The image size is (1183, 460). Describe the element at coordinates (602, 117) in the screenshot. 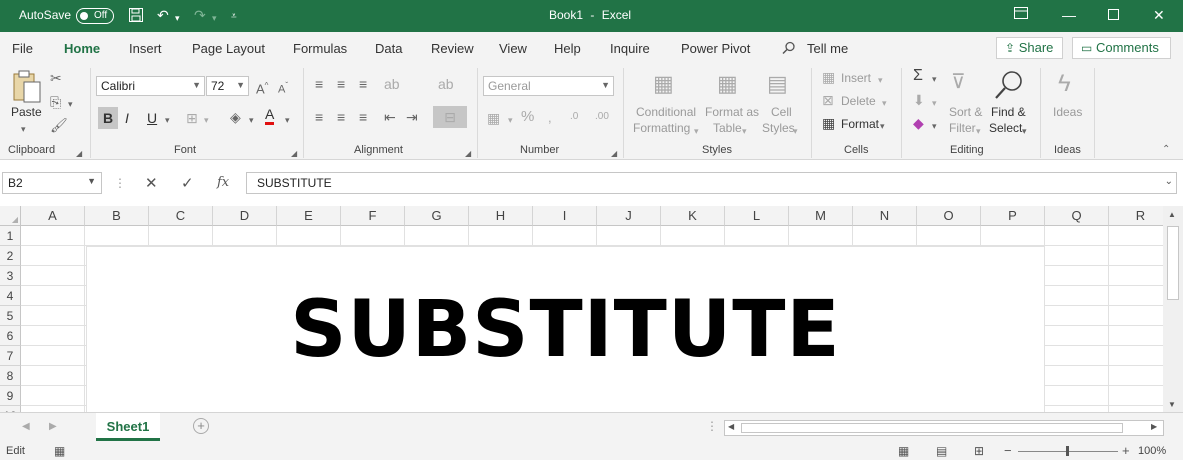

I see `decrease-decimal-icon: .00` at that location.